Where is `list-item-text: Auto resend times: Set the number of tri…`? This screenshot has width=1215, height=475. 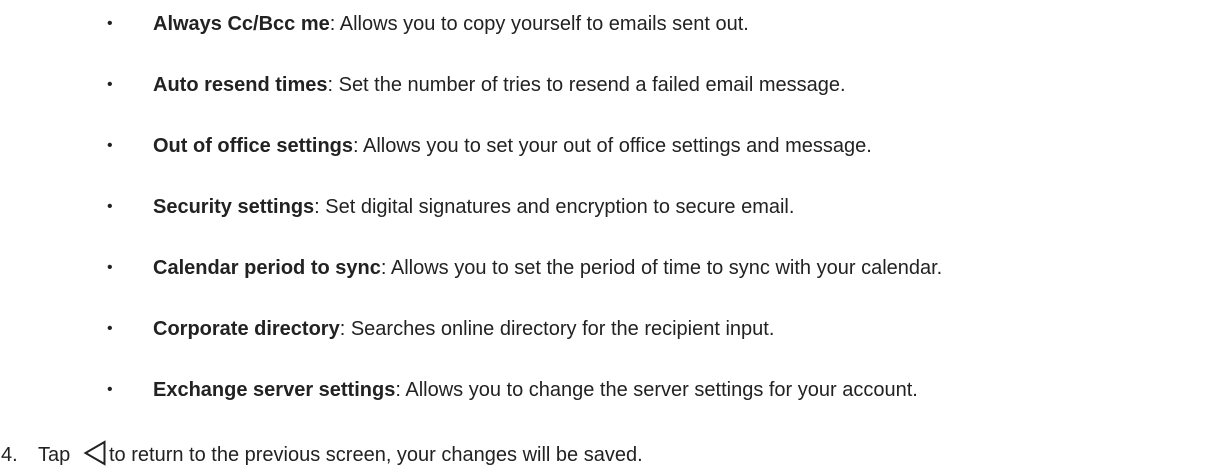 list-item-text: Auto resend times: Set the number of tri… is located at coordinates (499, 85).